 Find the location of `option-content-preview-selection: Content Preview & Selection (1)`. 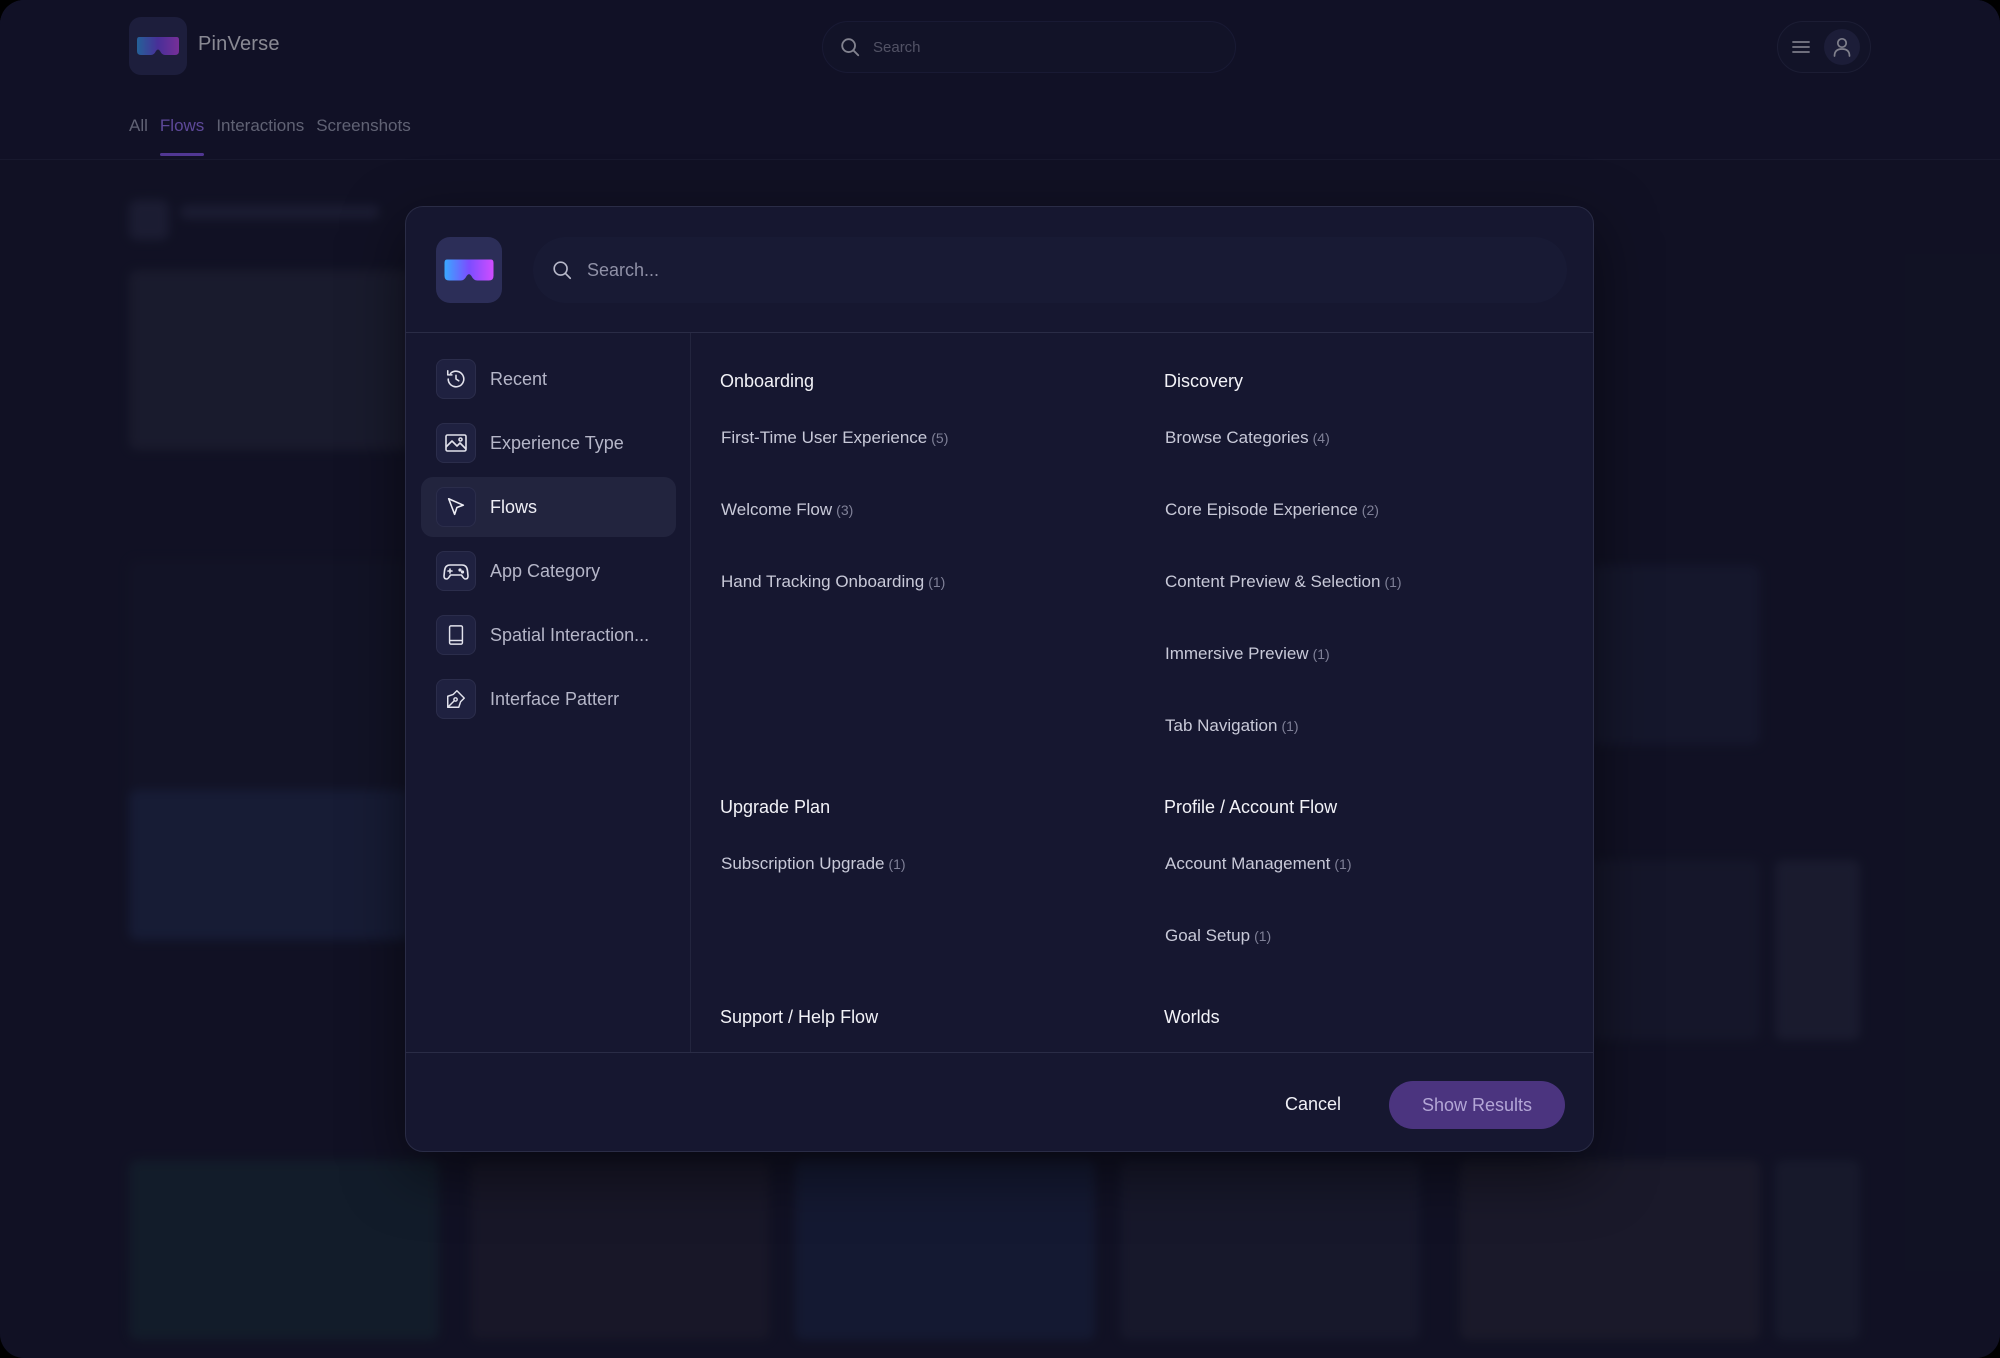

option-content-preview-selection: Content Preview & Selection (1) is located at coordinates (1283, 582).